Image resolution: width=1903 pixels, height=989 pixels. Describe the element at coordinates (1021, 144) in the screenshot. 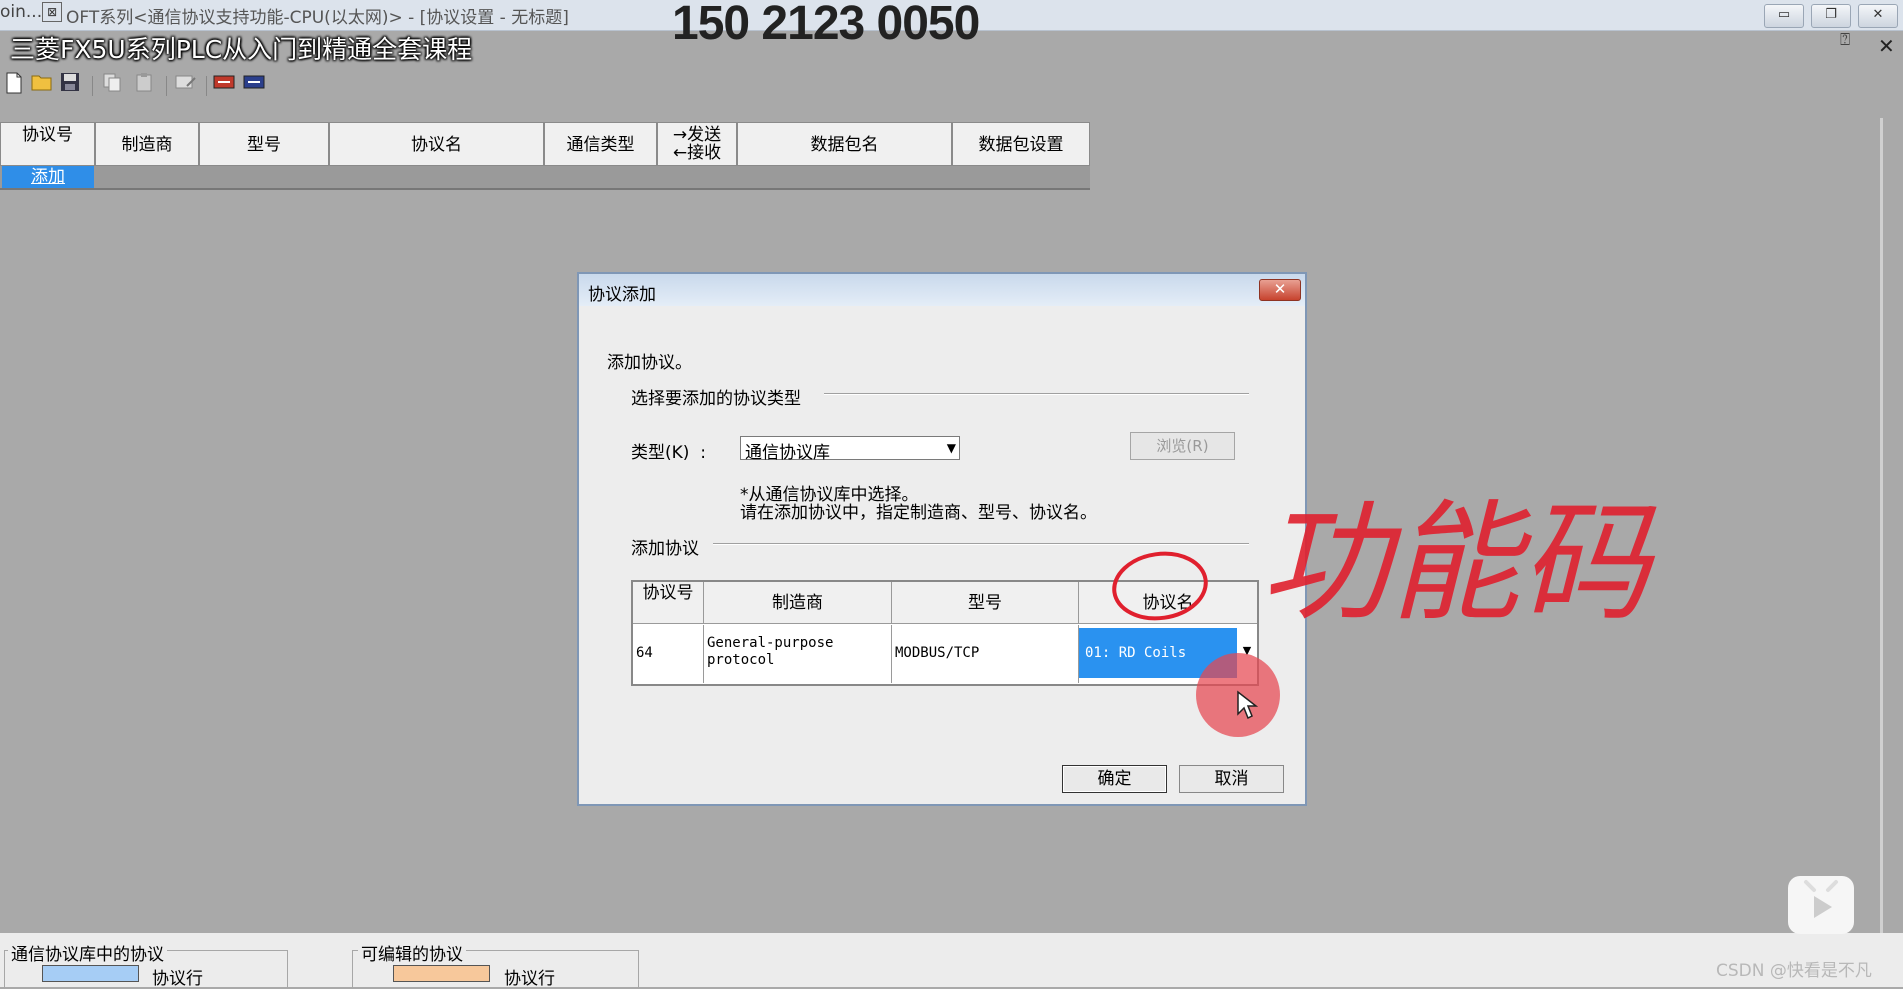

I see `col-packet-settings: 数据包设置` at that location.